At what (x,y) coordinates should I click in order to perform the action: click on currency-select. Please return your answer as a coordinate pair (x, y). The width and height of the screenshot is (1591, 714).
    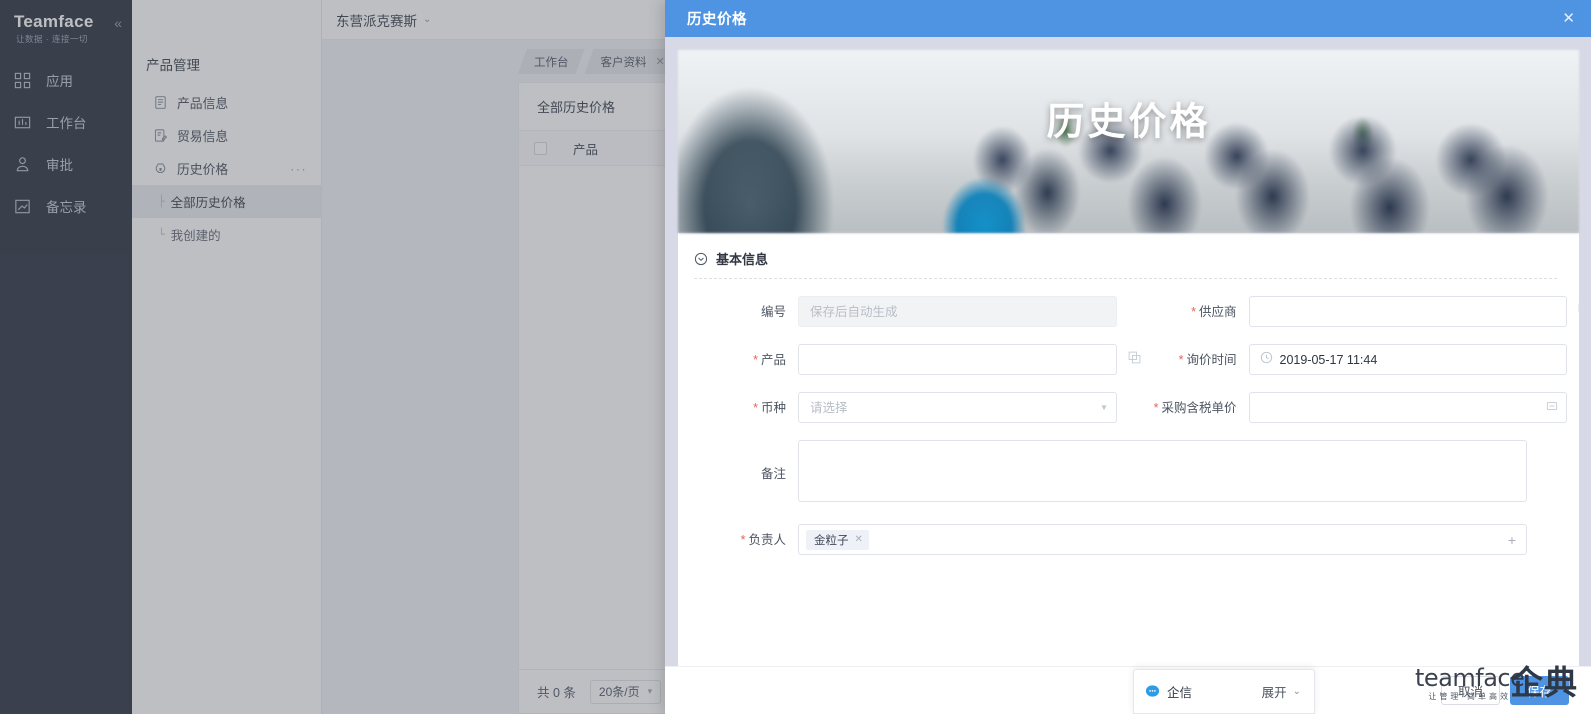
    Looking at the image, I should click on (957, 407).